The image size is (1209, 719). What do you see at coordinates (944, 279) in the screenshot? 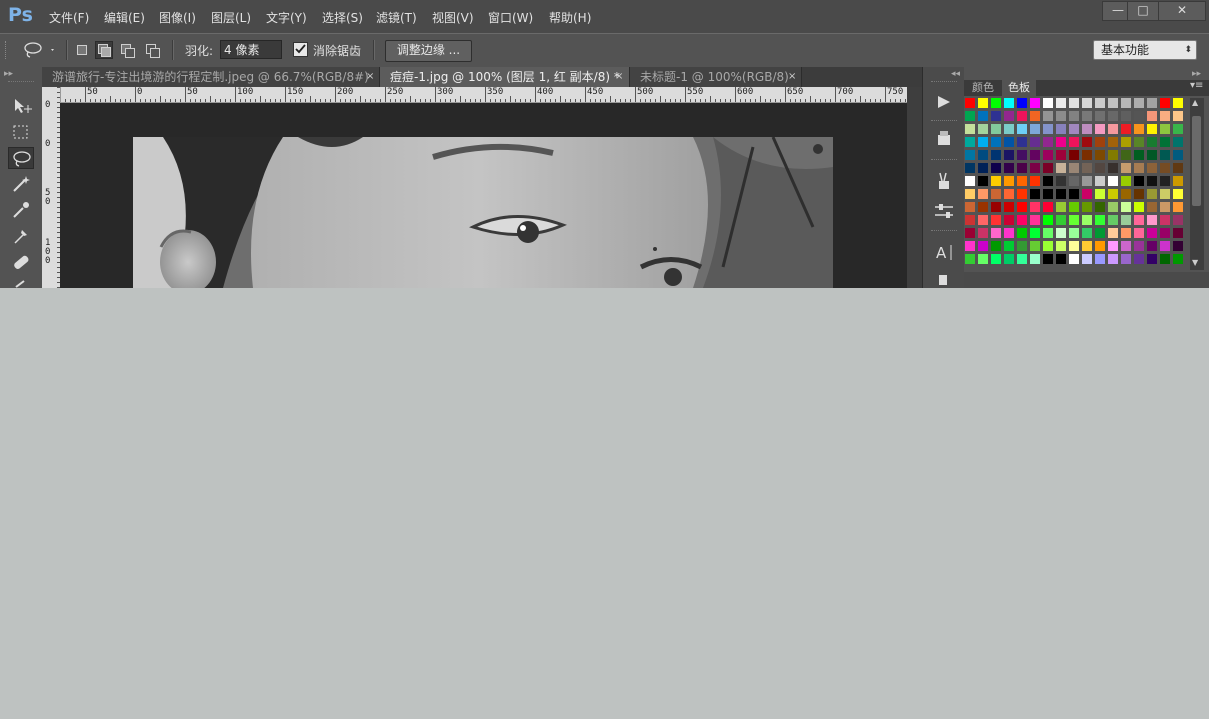
I see `paragraph-panel-button` at bounding box center [944, 279].